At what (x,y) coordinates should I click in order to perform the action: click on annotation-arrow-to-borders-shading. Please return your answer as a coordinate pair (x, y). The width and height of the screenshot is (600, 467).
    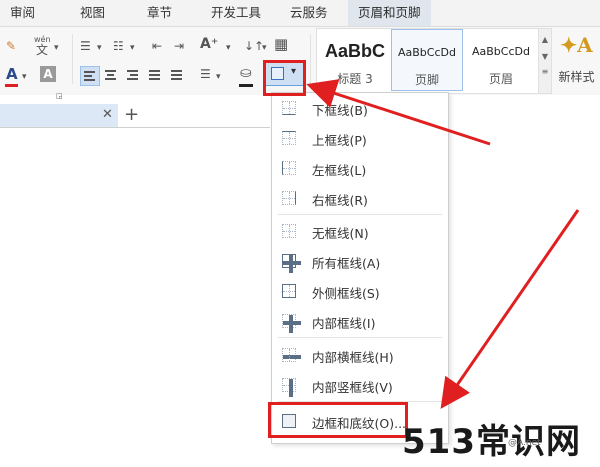
    Looking at the image, I should click on (510, 309).